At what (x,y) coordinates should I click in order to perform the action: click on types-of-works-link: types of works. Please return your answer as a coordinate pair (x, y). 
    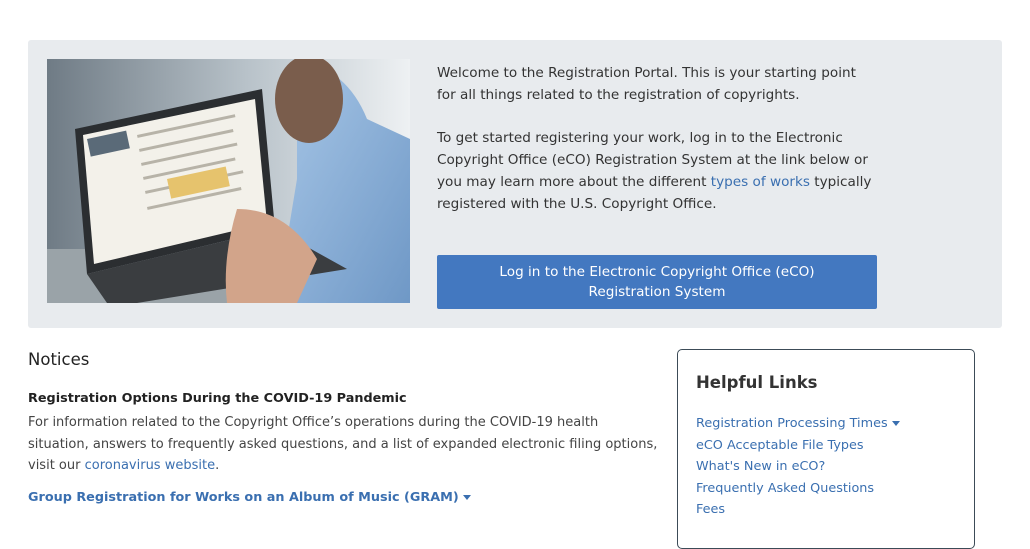
    Looking at the image, I should click on (760, 182).